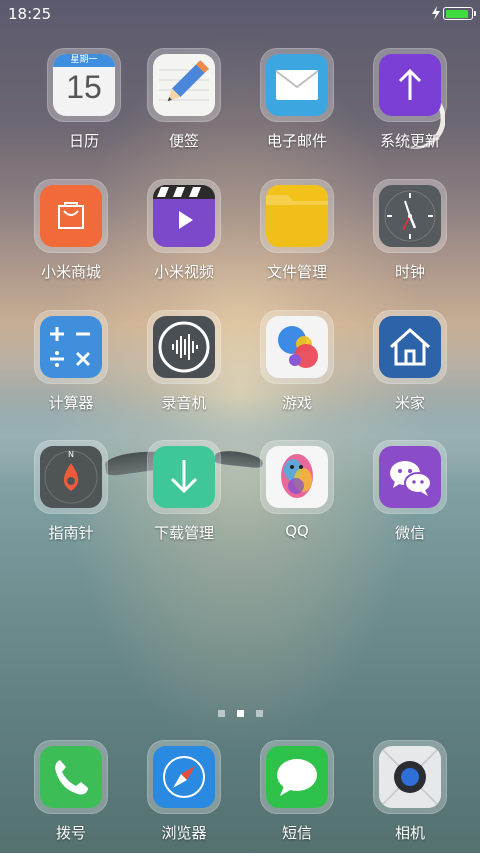  I want to click on page-dot-active, so click(240, 713).